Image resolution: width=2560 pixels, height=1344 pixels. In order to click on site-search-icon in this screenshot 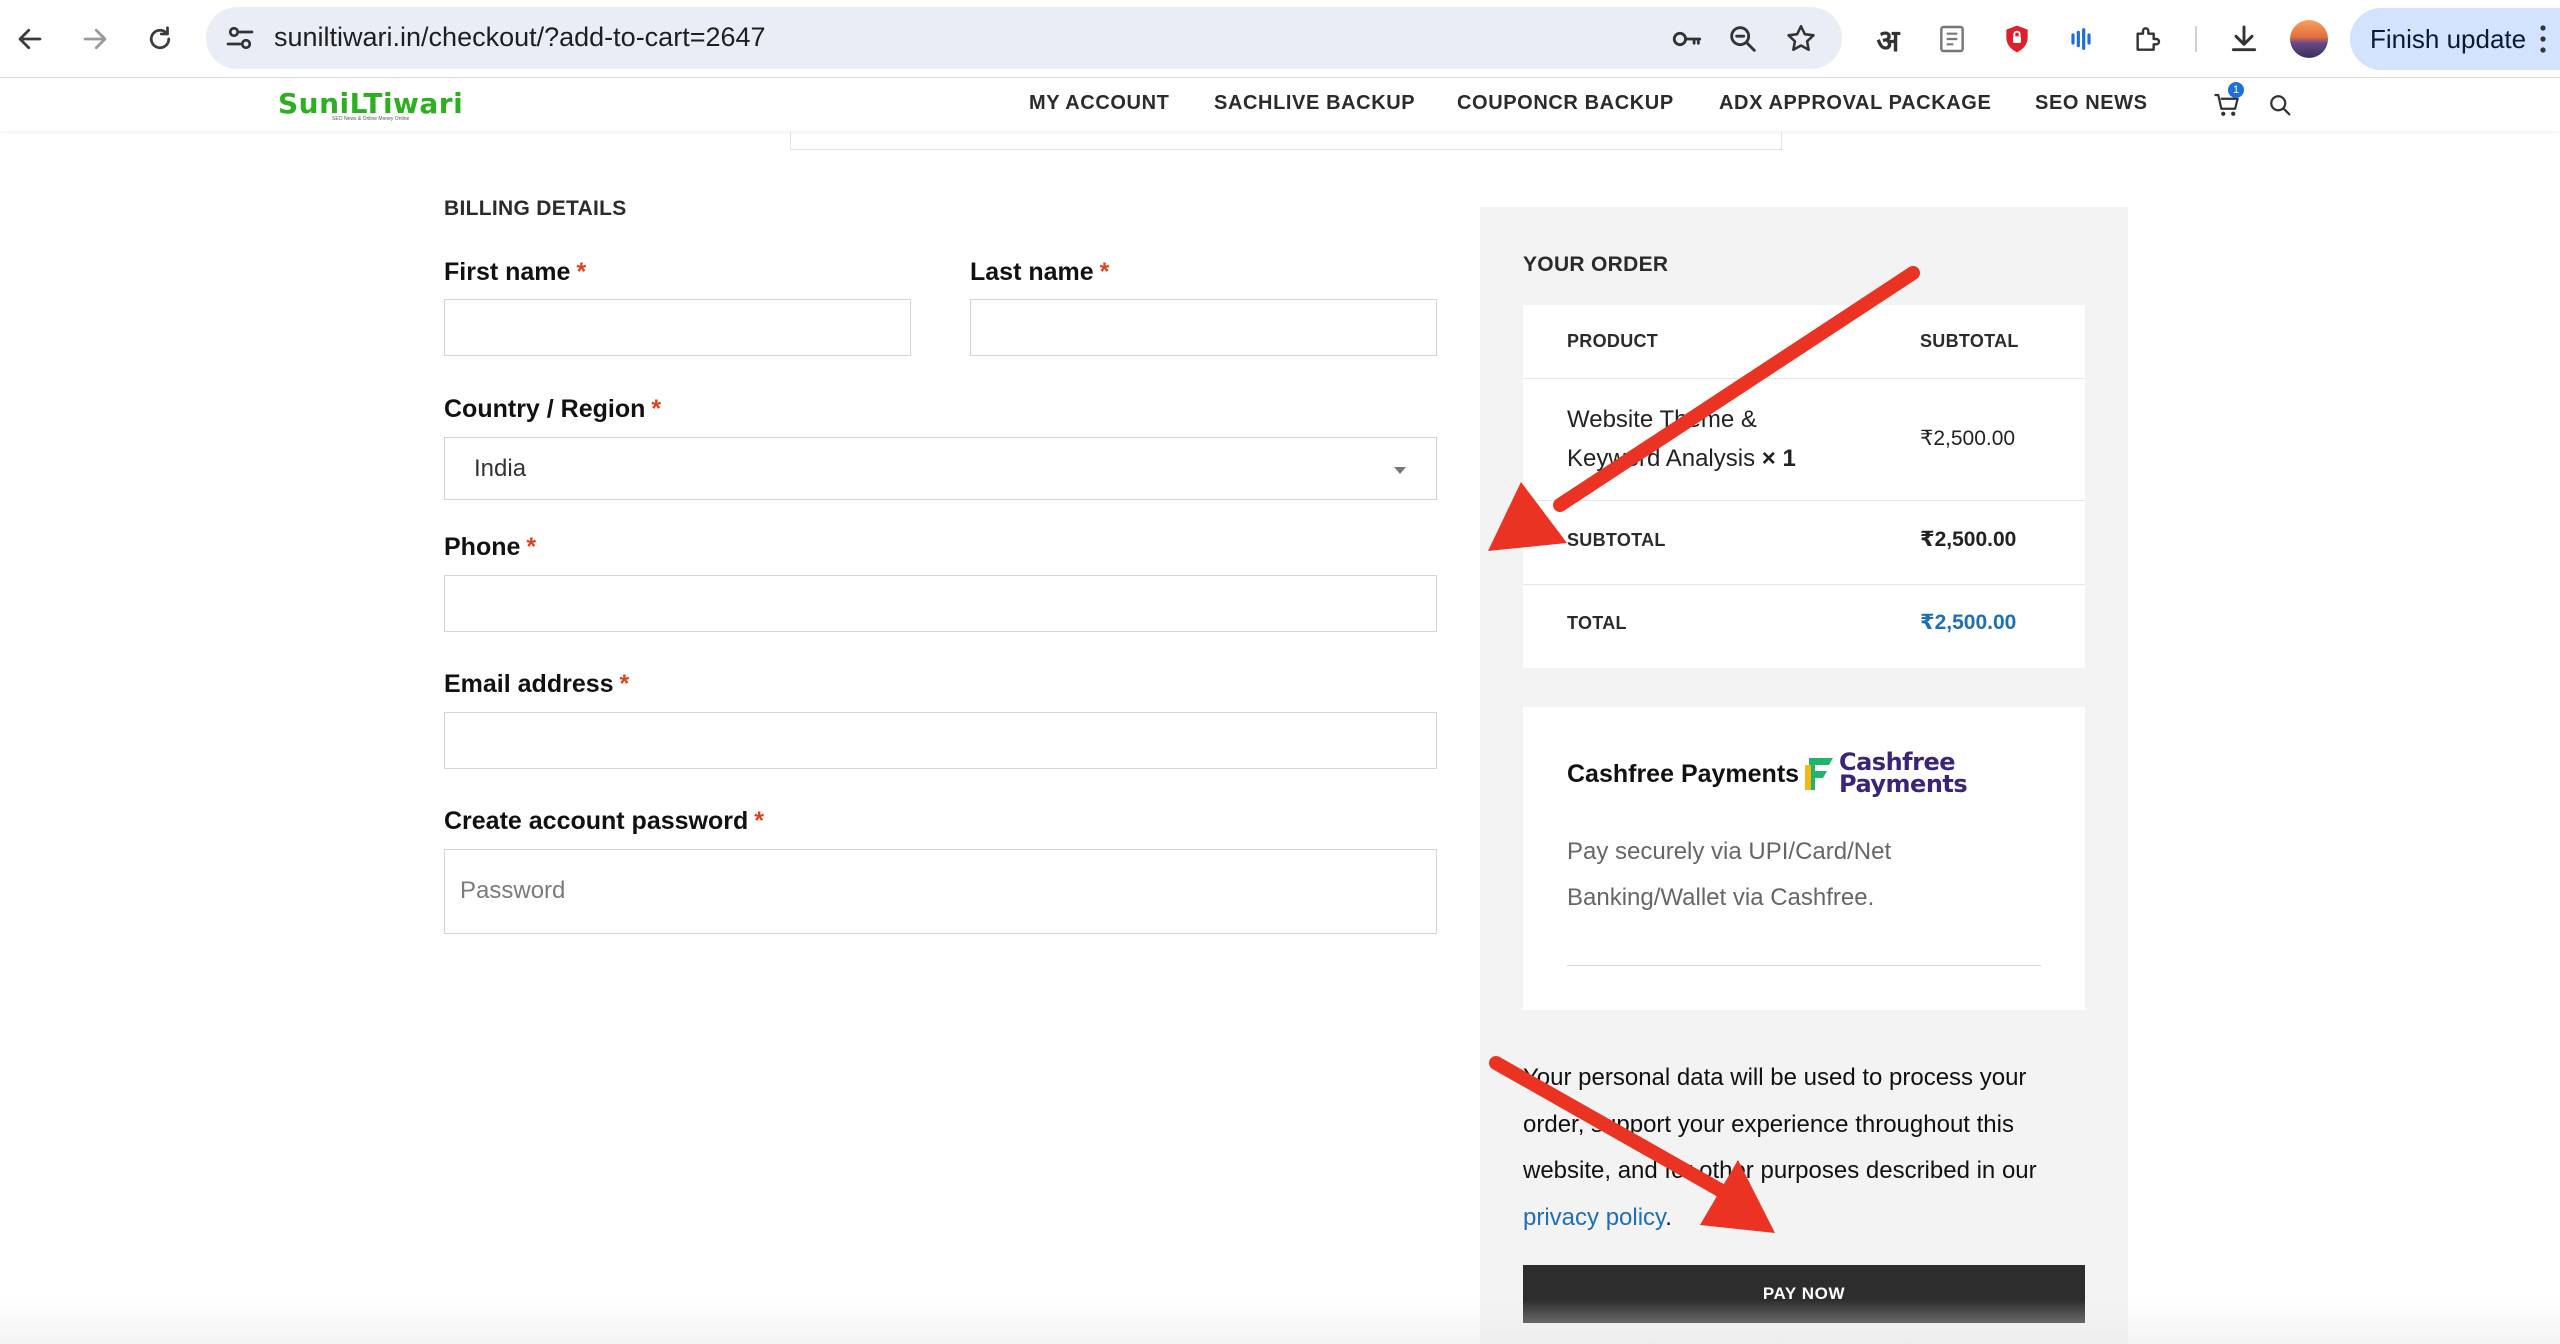, I will do `click(2280, 105)`.